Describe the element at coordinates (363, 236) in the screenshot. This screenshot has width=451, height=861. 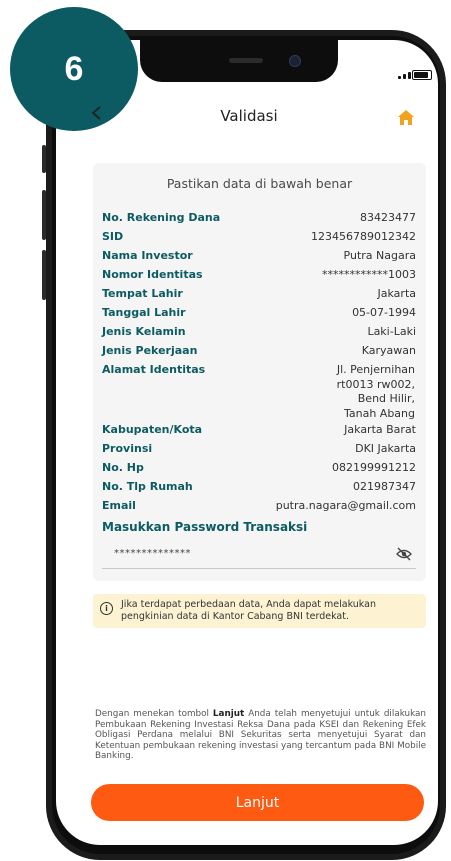
I see `field-value: 123456789012342` at that location.